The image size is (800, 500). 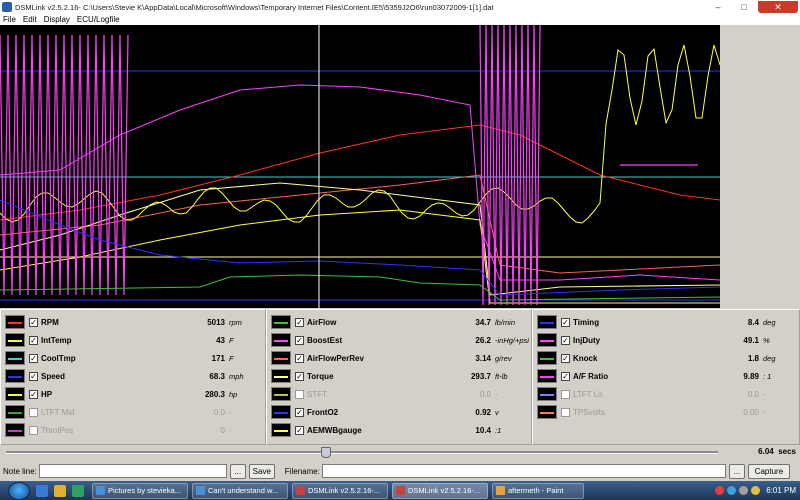 What do you see at coordinates (132, 471) in the screenshot?
I see `note-line-input` at bounding box center [132, 471].